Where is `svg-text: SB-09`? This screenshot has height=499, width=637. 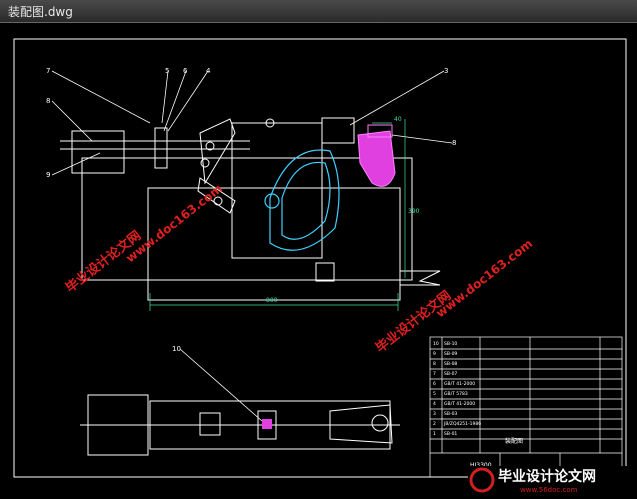 svg-text: SB-09 is located at coordinates (450, 354).